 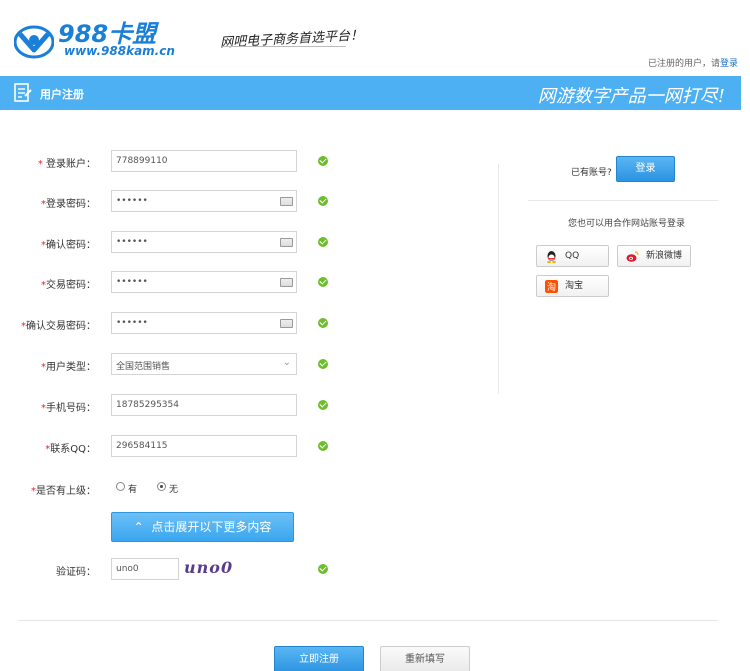 I want to click on registered-prompt-text: 已注册的用户，请, so click(x=683, y=64).